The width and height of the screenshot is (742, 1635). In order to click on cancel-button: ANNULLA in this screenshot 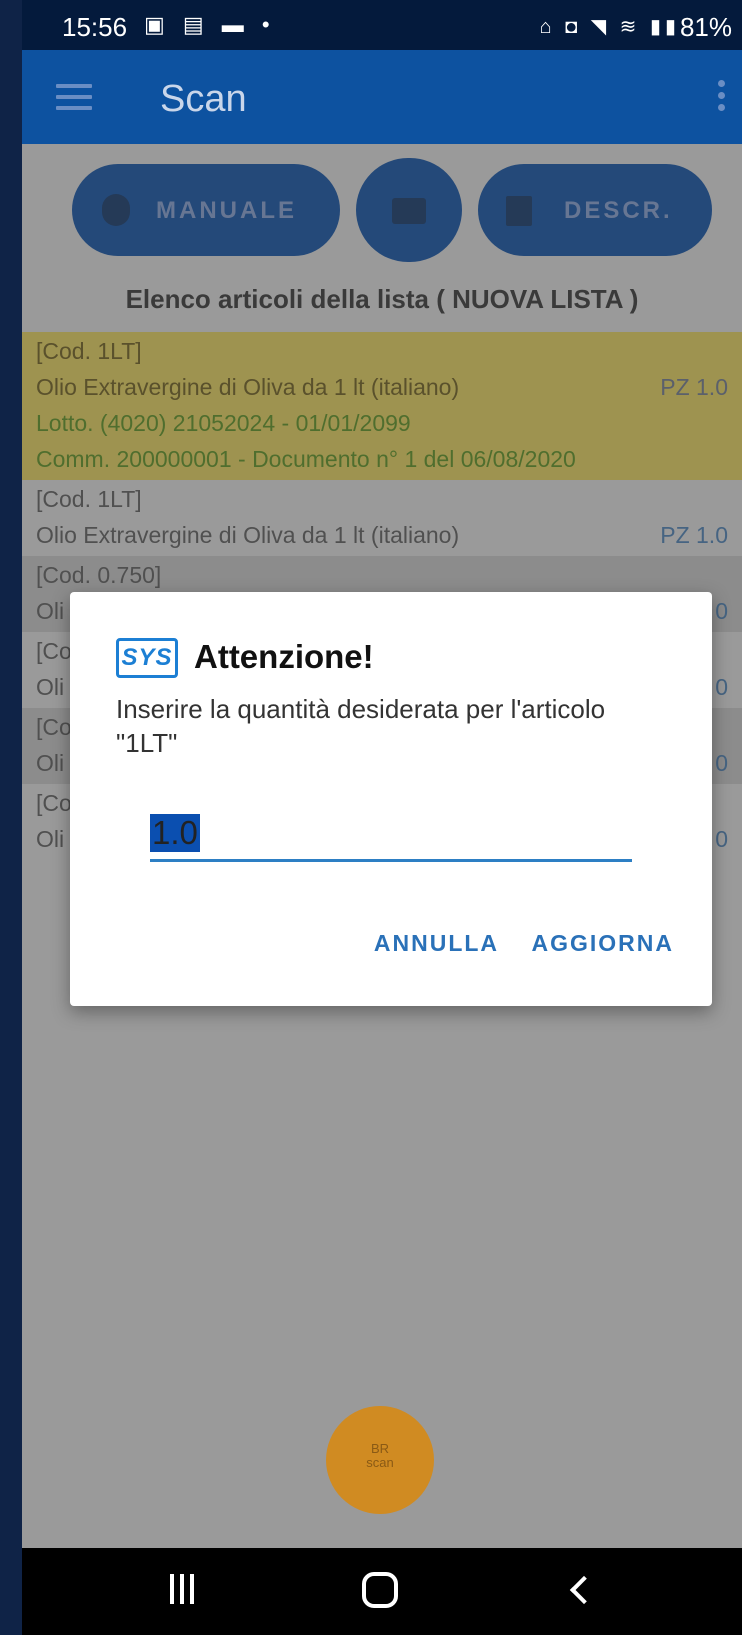, I will do `click(436, 943)`.